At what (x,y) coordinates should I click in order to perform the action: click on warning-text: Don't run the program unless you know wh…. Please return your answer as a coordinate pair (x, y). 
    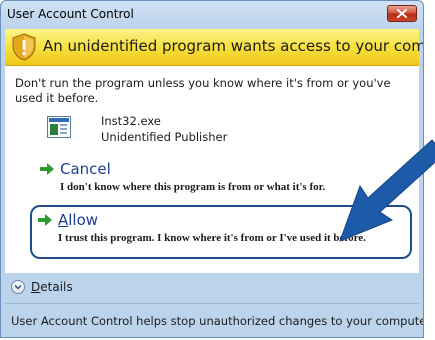
    Looking at the image, I should click on (203, 90).